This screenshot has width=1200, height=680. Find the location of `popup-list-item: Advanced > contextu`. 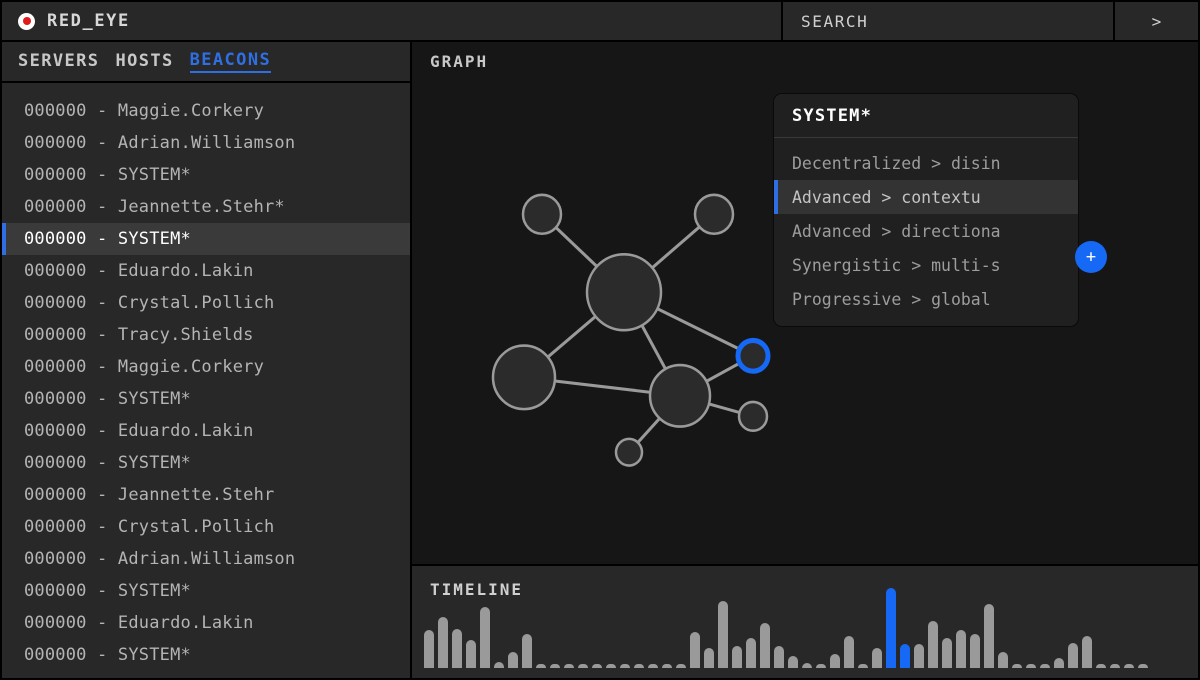

popup-list-item: Advanced > contextu is located at coordinates (926, 197).